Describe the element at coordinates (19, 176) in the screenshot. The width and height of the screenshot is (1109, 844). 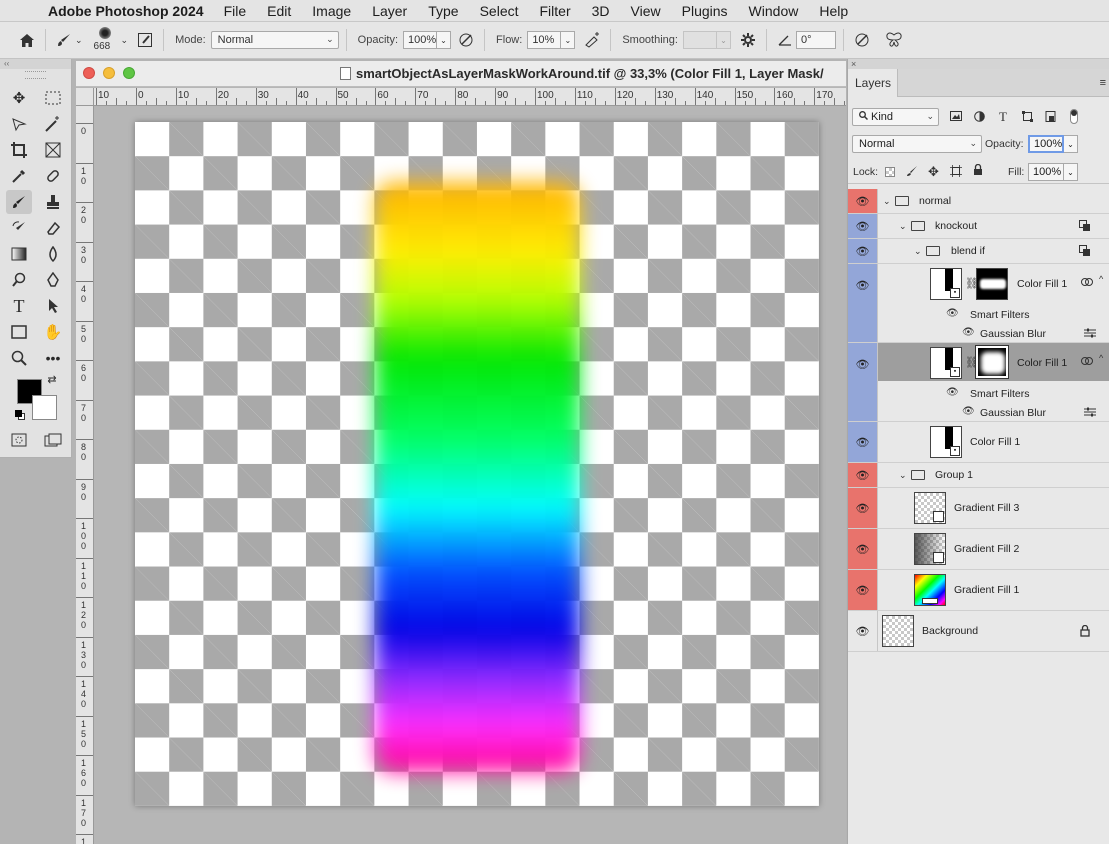
I see `eyedropper-icon` at that location.